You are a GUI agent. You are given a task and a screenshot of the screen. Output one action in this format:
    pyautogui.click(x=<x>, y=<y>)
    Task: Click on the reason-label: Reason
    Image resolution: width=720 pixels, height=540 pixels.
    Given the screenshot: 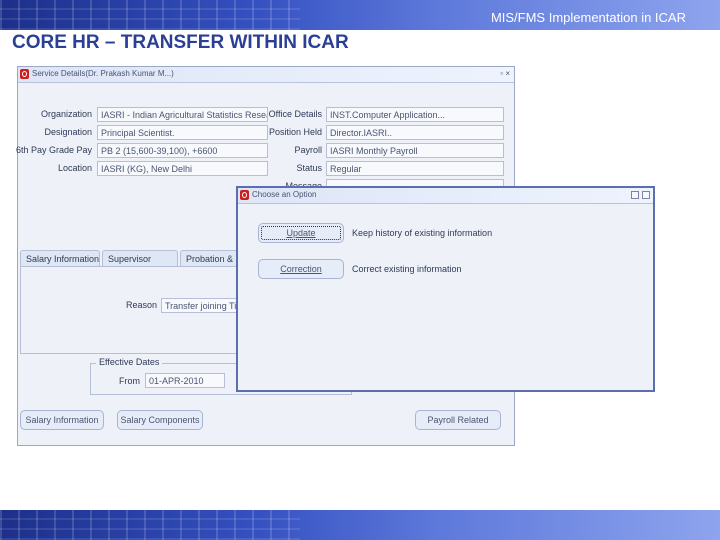 What is the action you would take?
    pyautogui.click(x=141, y=305)
    